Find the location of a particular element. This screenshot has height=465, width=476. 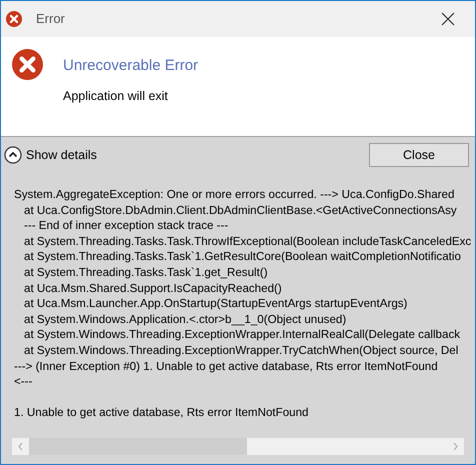

stack-trace-line: ---> (Inner Exception #0) 1. Unable to get active database, Rts error ItemNotFound is located at coordinates (226, 366).